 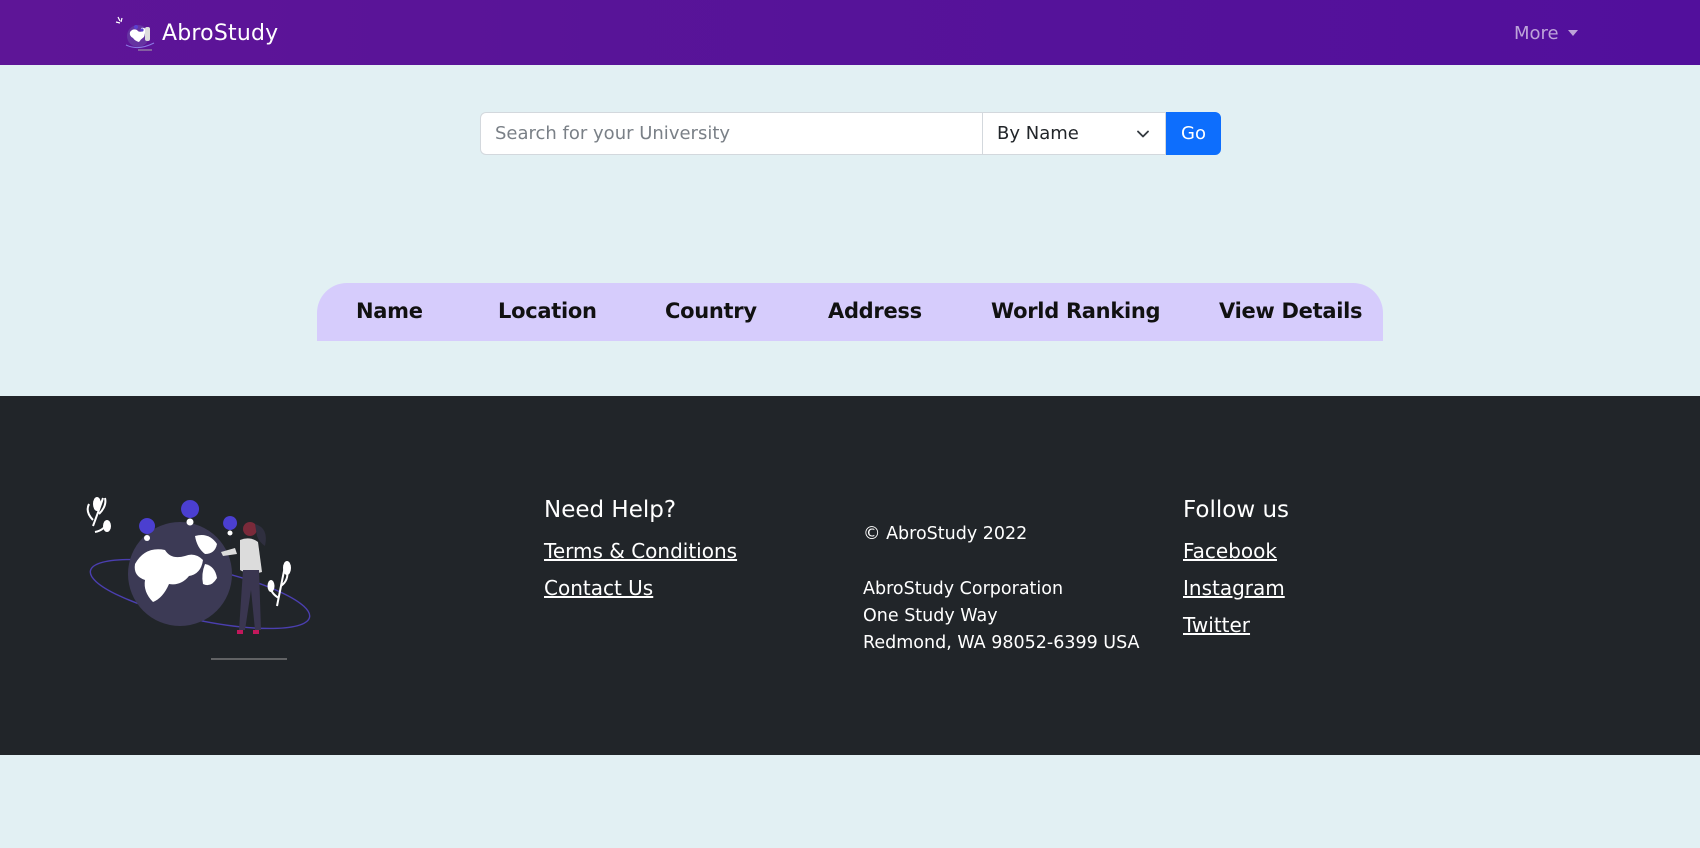 What do you see at coordinates (198, 578) in the screenshot?
I see `world-travel-illustration` at bounding box center [198, 578].